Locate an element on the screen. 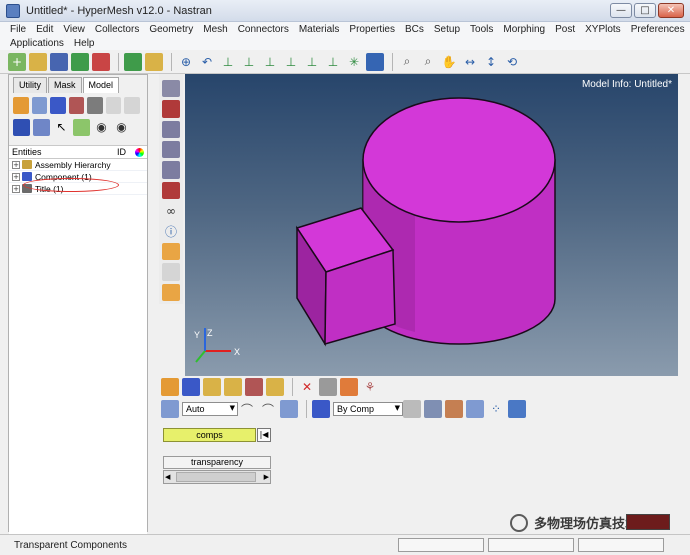 The width and height of the screenshot is (690, 555). shaded-icon is located at coordinates (171, 170).